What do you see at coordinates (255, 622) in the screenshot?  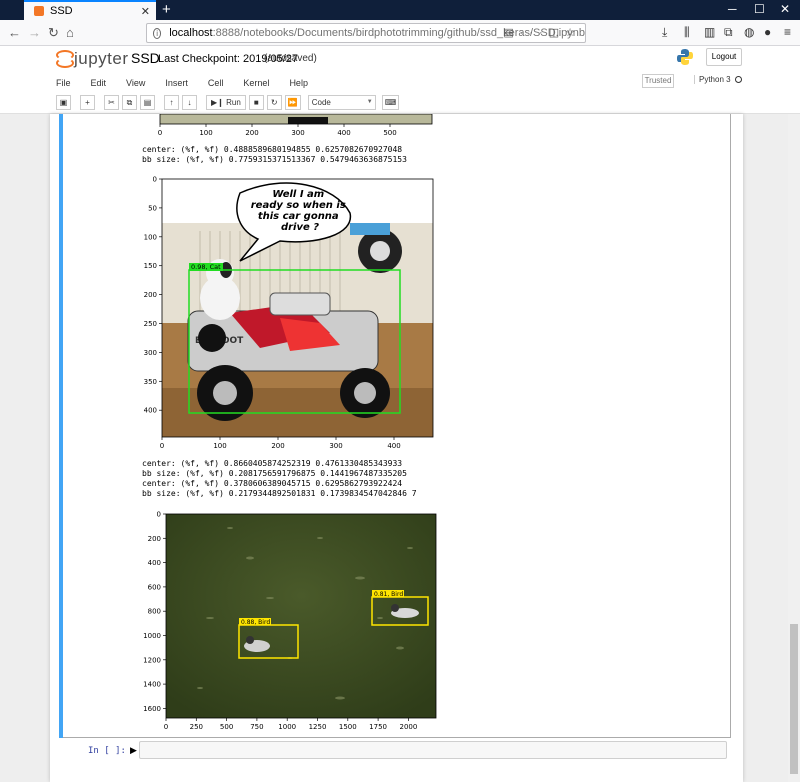 I see `bird-detection-label-2: 0.88, Bird` at bounding box center [255, 622].